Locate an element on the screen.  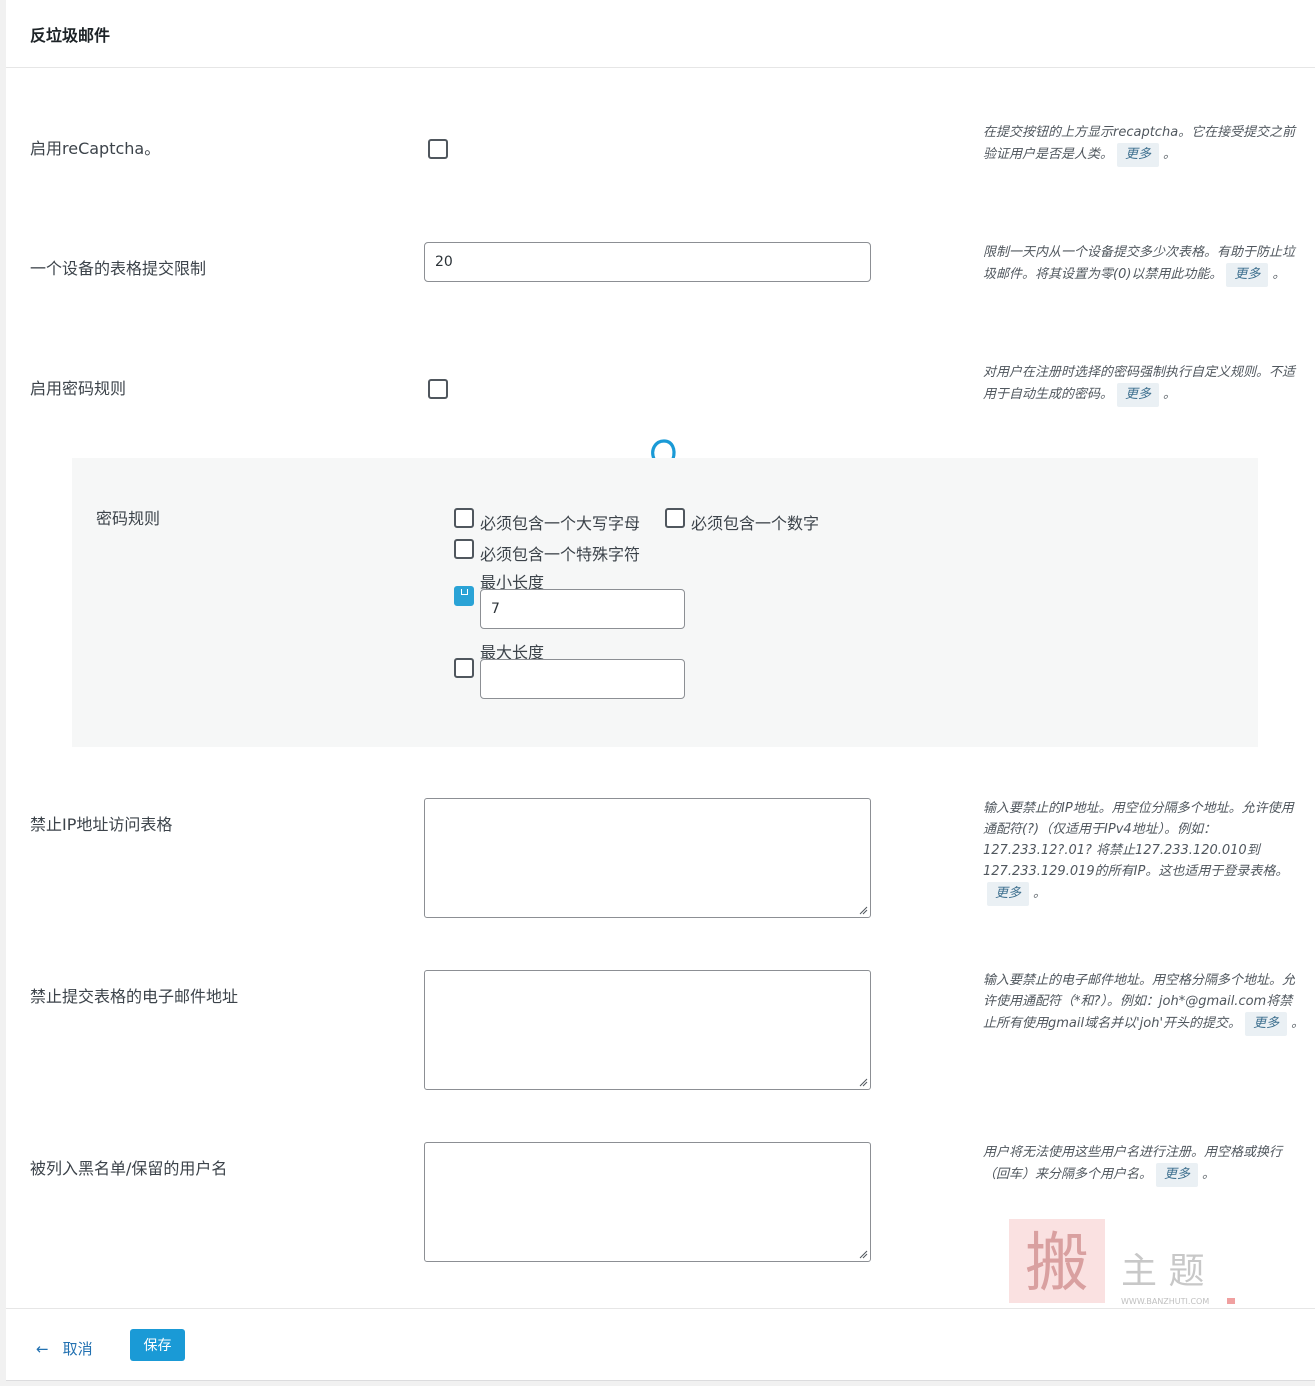
min-length-checkbox is located at coordinates (464, 596).